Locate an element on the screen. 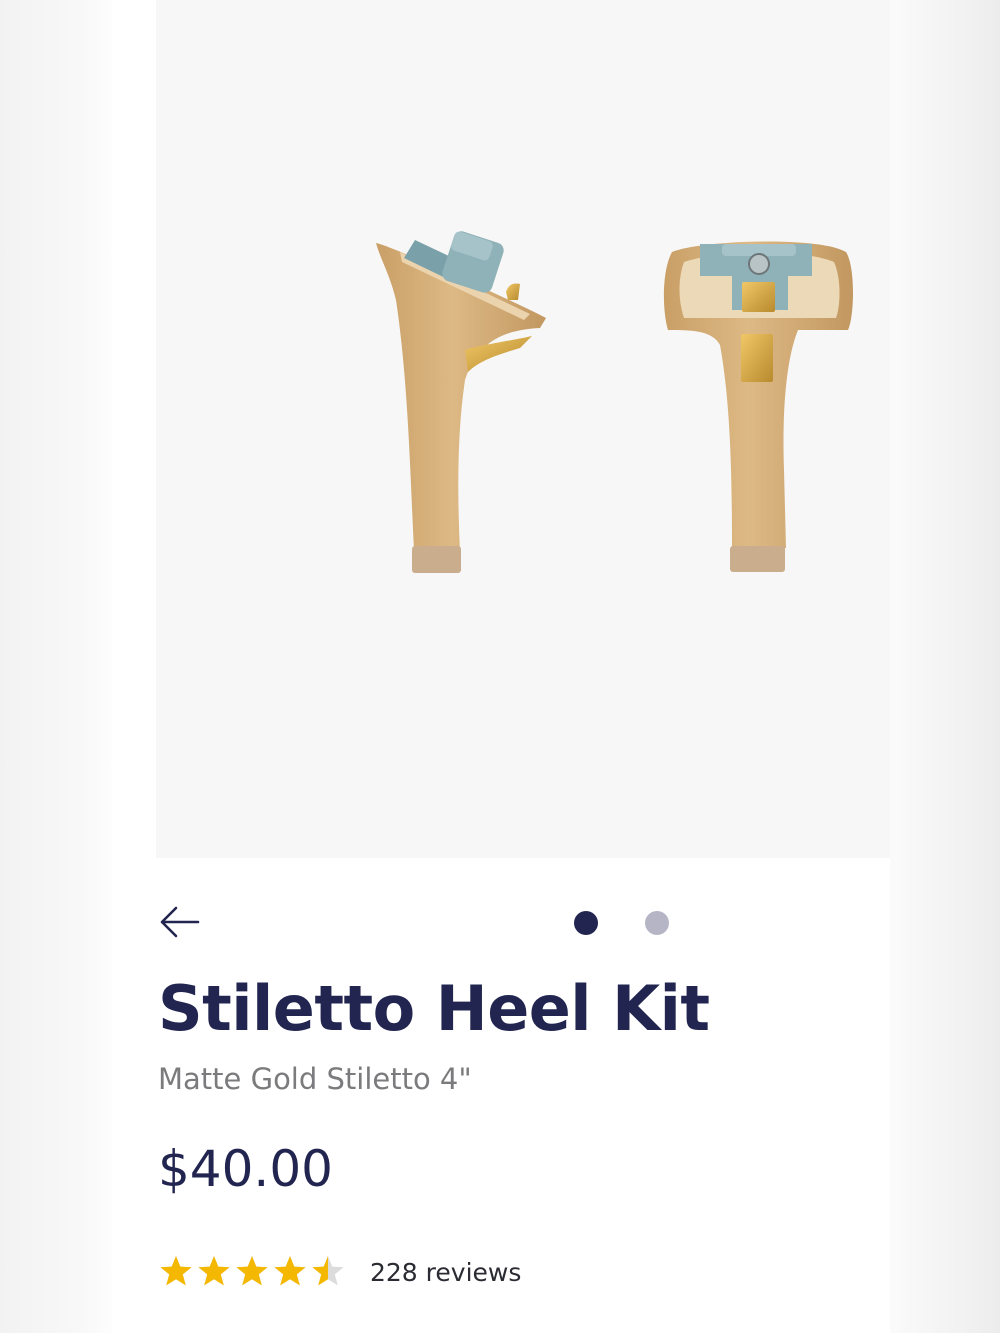  product-variant: Matte Gold Stiletto 4" is located at coordinates (315, 1079).